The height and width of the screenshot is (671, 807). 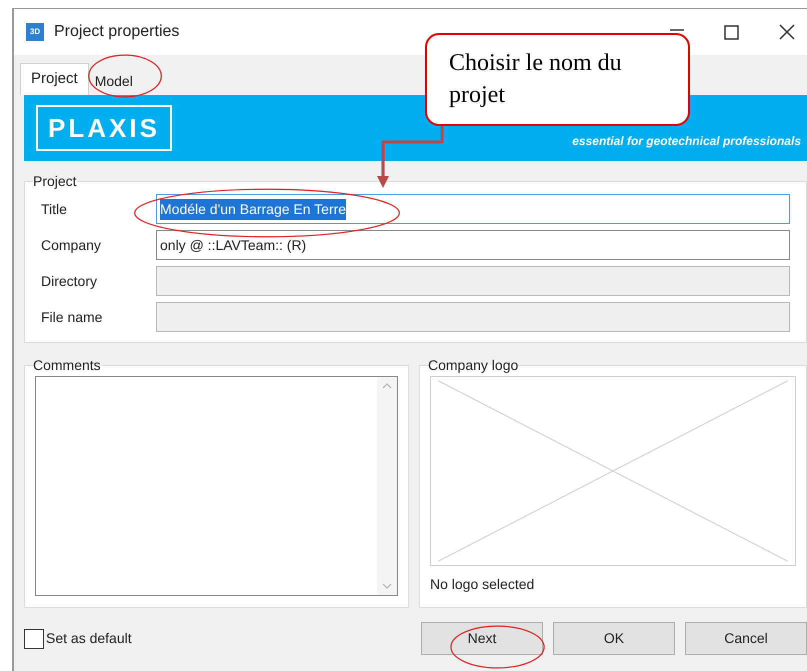 What do you see at coordinates (731, 32) in the screenshot?
I see `maximize-icon` at bounding box center [731, 32].